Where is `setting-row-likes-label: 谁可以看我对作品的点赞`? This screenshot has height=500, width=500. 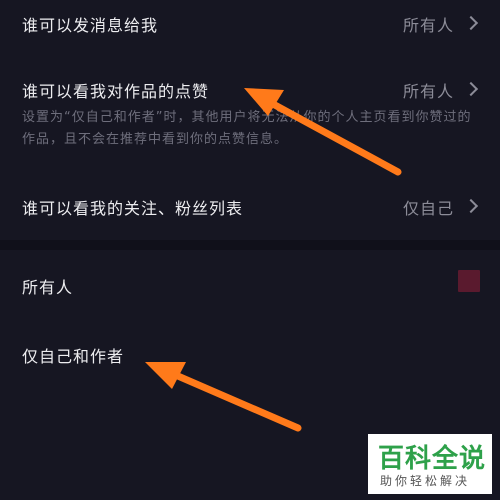
setting-row-likes-label: 谁可以看我对作品的点赞 is located at coordinates (116, 91).